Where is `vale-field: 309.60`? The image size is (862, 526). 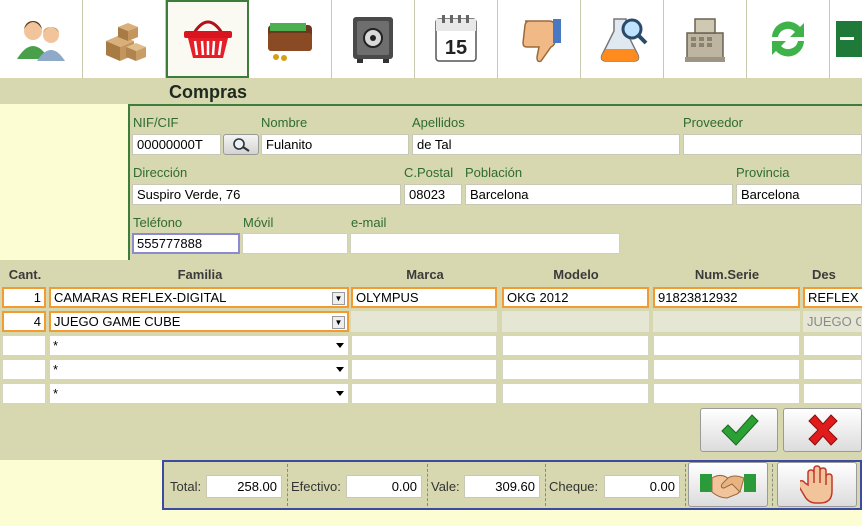
vale-field: 309.60 is located at coordinates (502, 486).